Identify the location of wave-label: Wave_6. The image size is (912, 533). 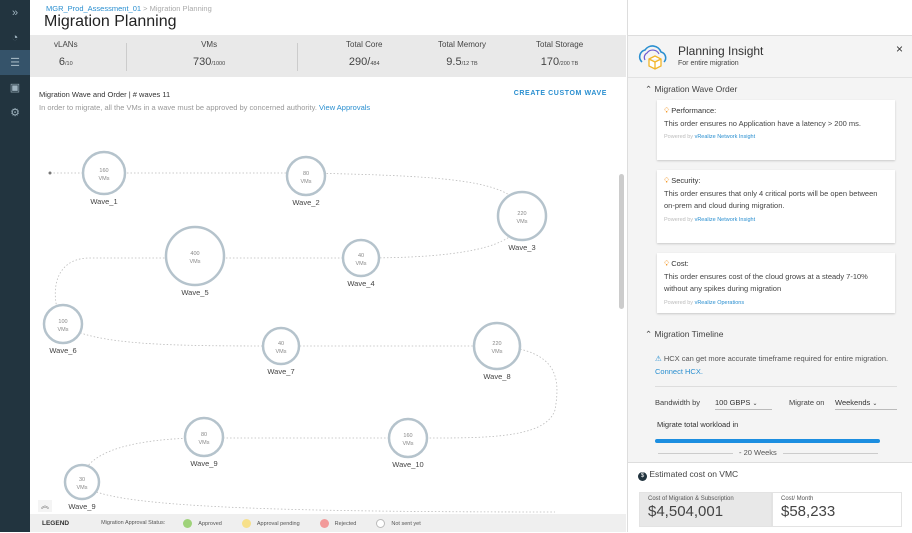
(62, 350).